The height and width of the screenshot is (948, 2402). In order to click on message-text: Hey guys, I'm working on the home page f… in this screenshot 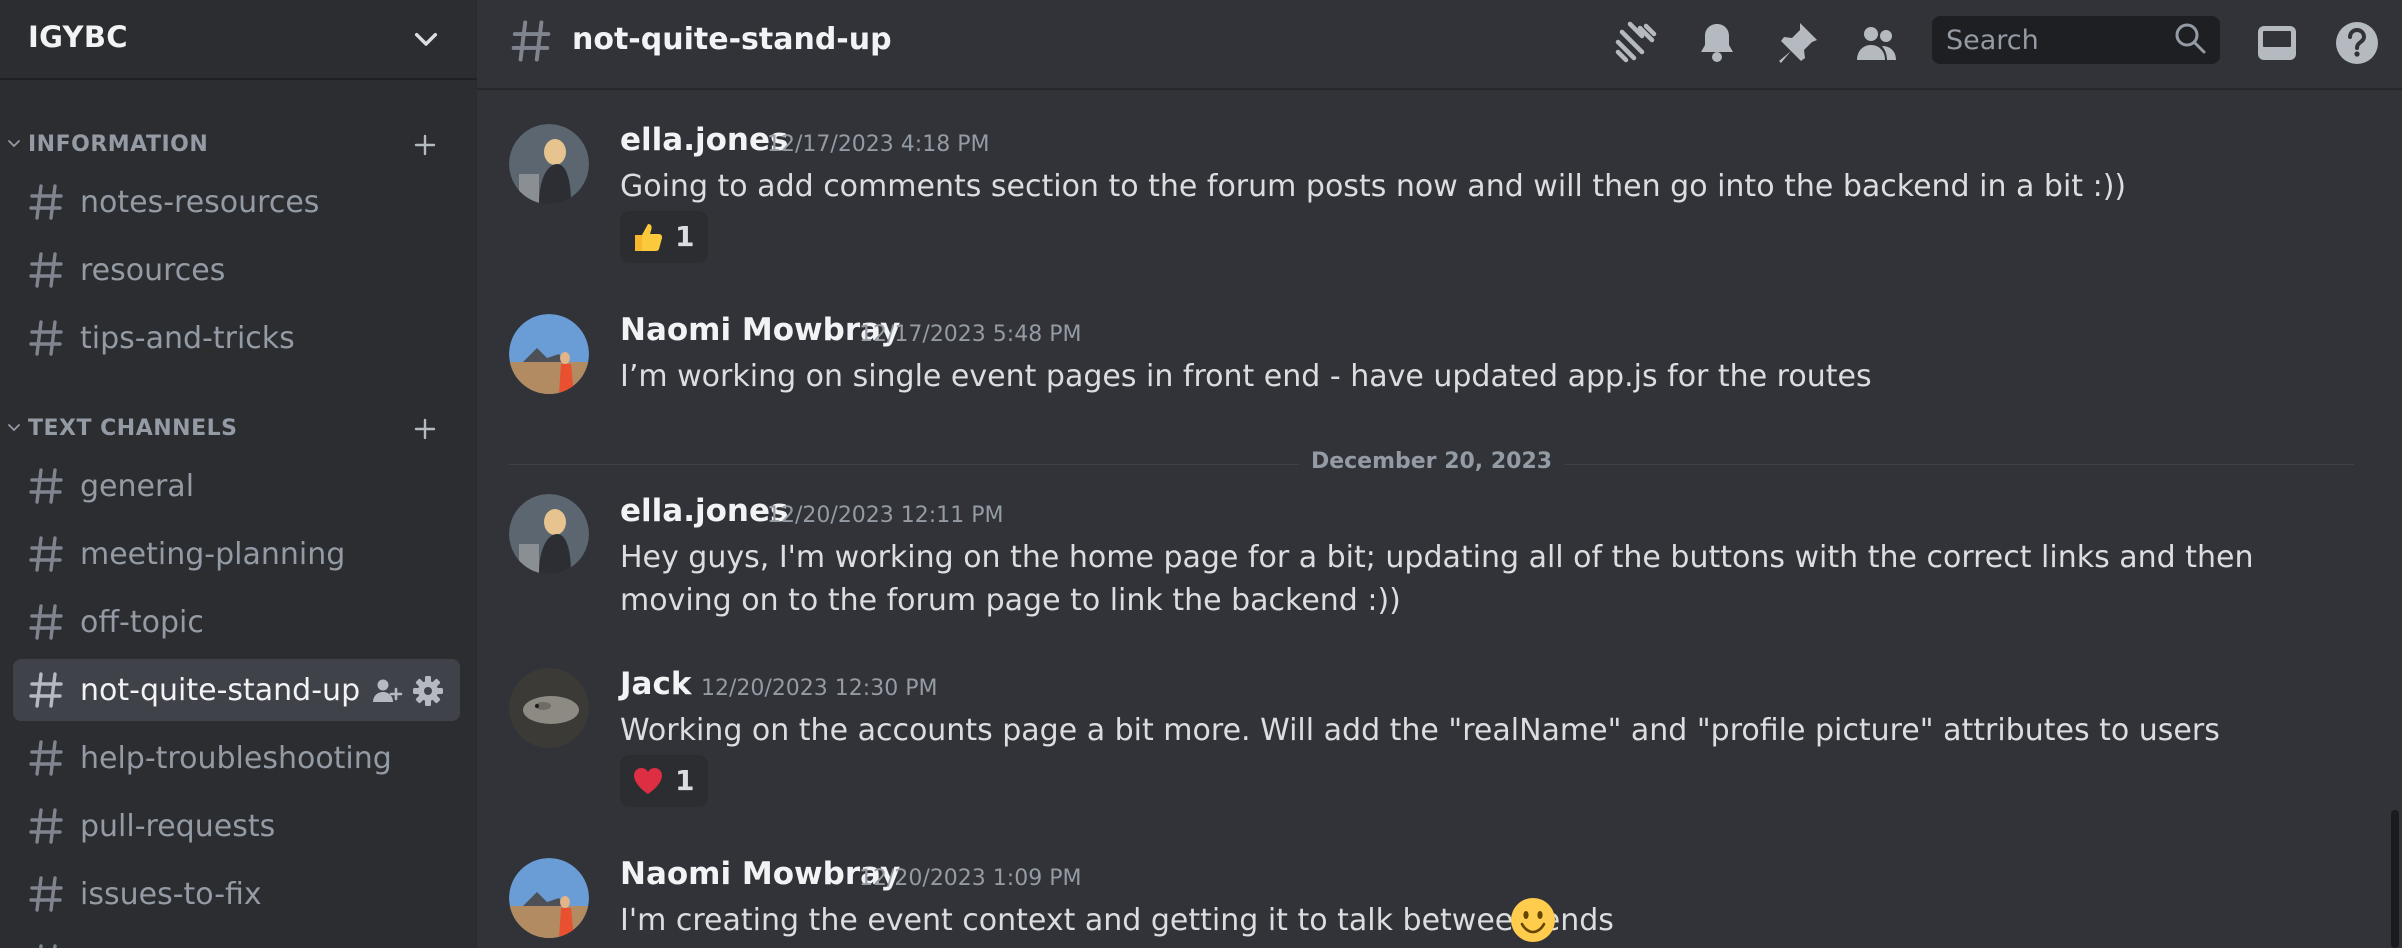, I will do `click(1437, 579)`.